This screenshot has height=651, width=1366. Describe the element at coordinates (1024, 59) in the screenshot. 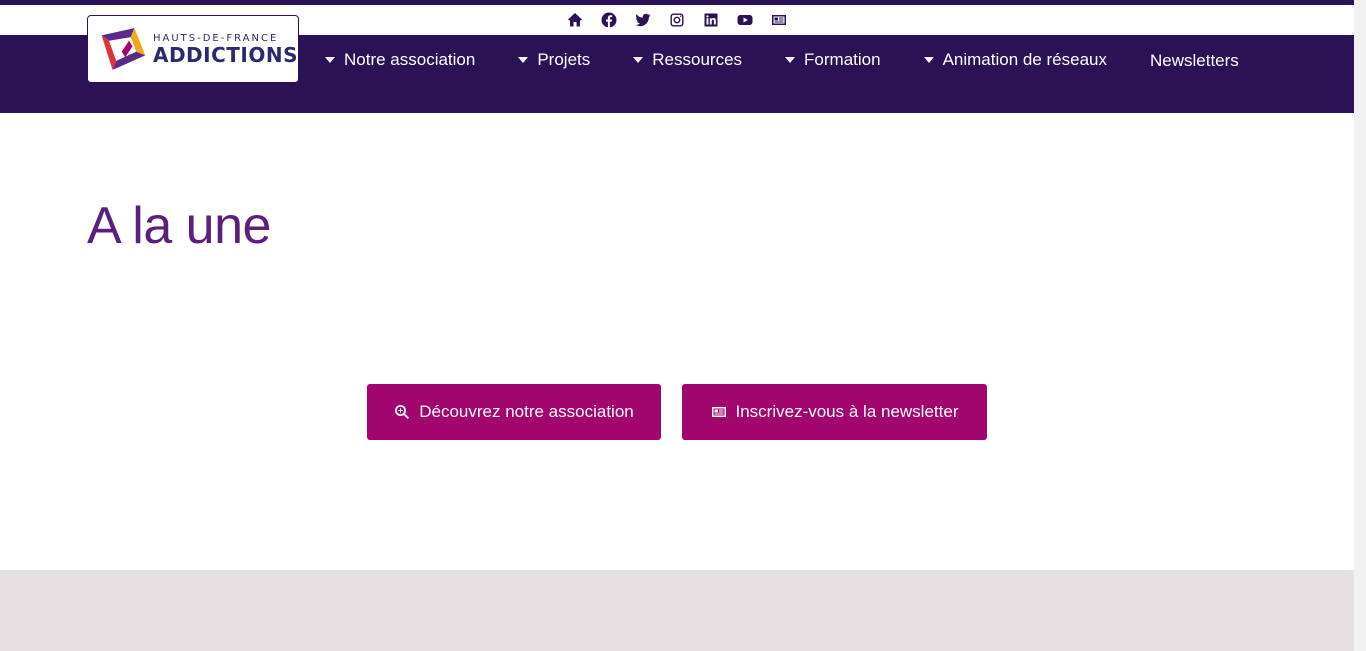

I see `menu-item-label: Animation de réseaux` at that location.